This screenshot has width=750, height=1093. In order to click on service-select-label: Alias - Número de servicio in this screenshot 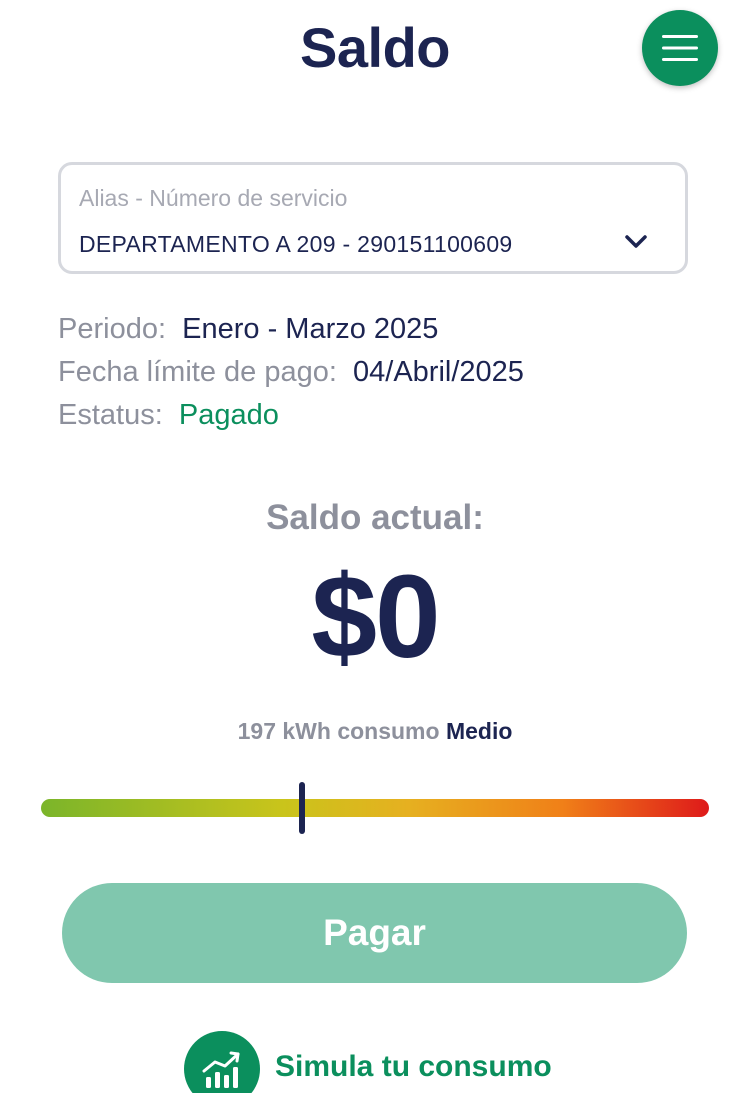, I will do `click(213, 198)`.